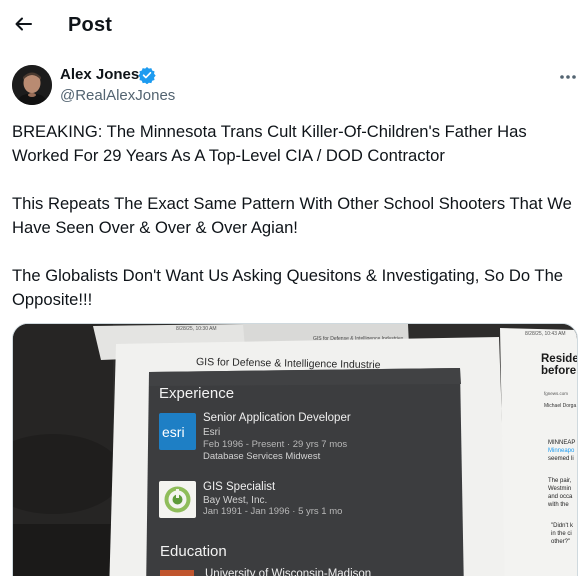 The height and width of the screenshot is (576, 585). Describe the element at coordinates (117, 95) in the screenshot. I see `author-handle: @RealAlexJones` at that location.